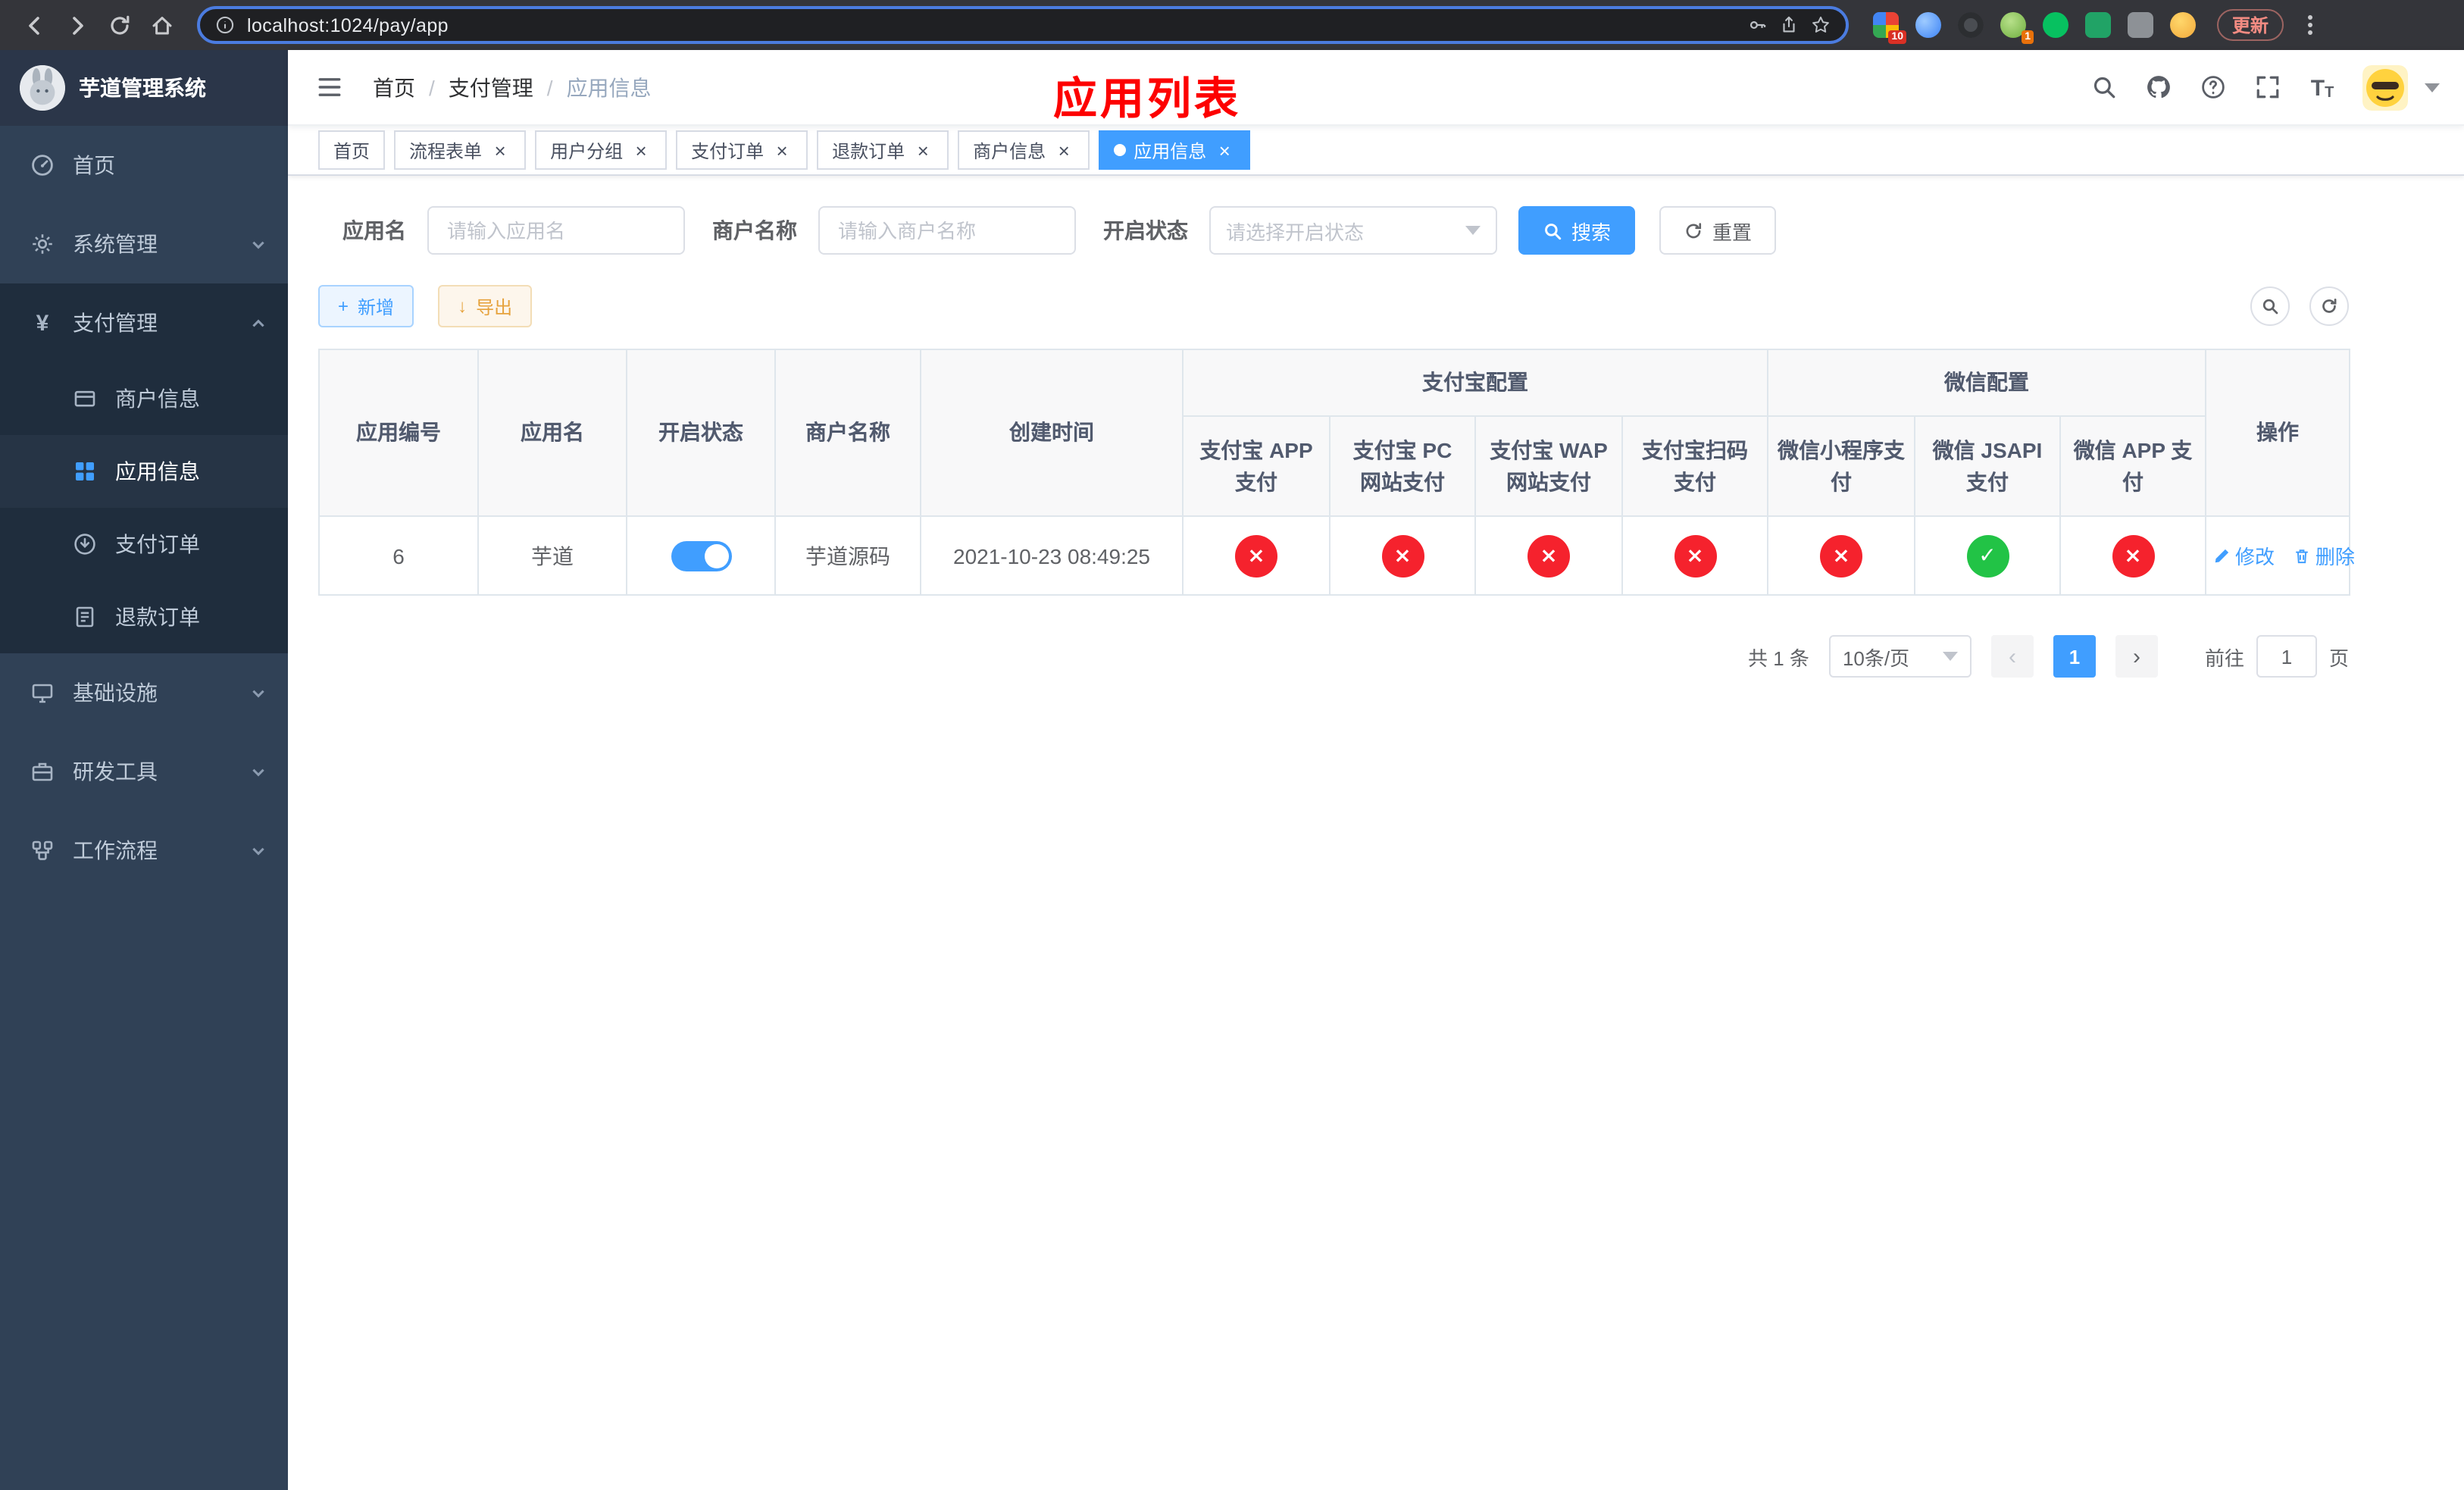 Image resolution: width=2464 pixels, height=1490 pixels. What do you see at coordinates (1971, 25) in the screenshot?
I see `extension-dark-icon` at bounding box center [1971, 25].